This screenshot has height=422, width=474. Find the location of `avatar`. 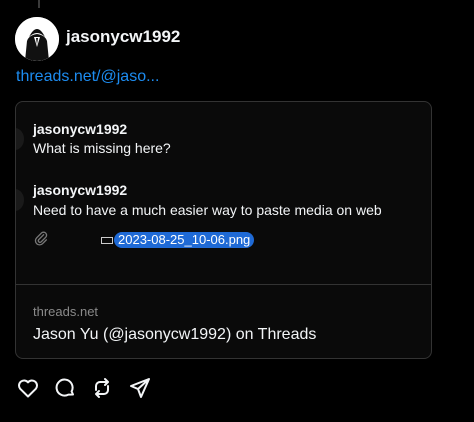

avatar is located at coordinates (37, 39).